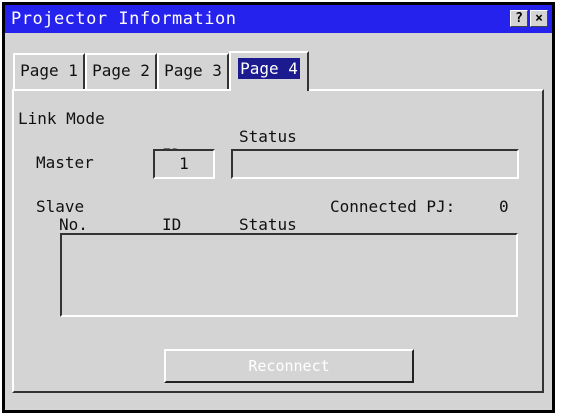 Image resolution: width=561 pixels, height=419 pixels. I want to click on close-button: ×, so click(539, 18).